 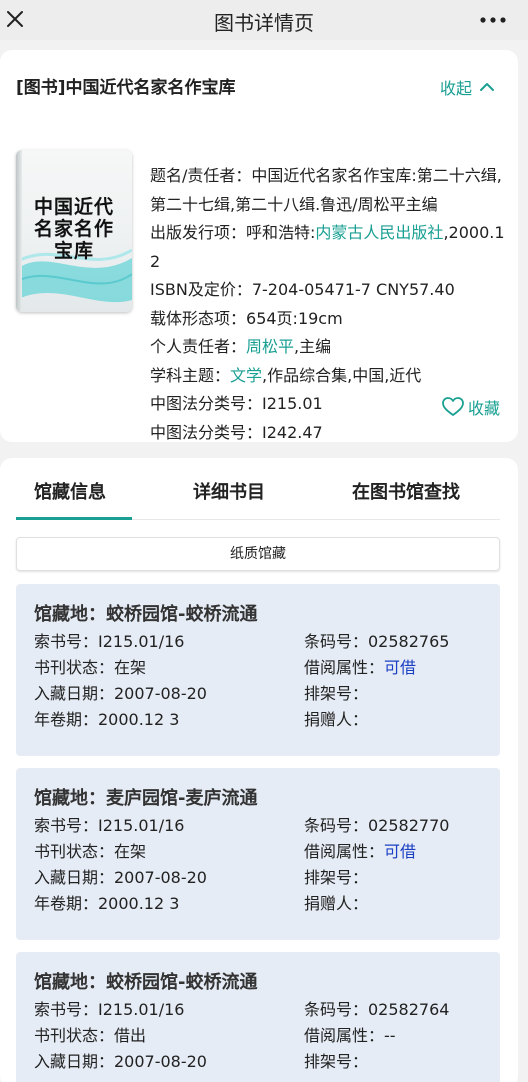 What do you see at coordinates (286, 375) in the screenshot?
I see `subject-row: 学科主题：文学,作品综合集,中国,近代` at bounding box center [286, 375].